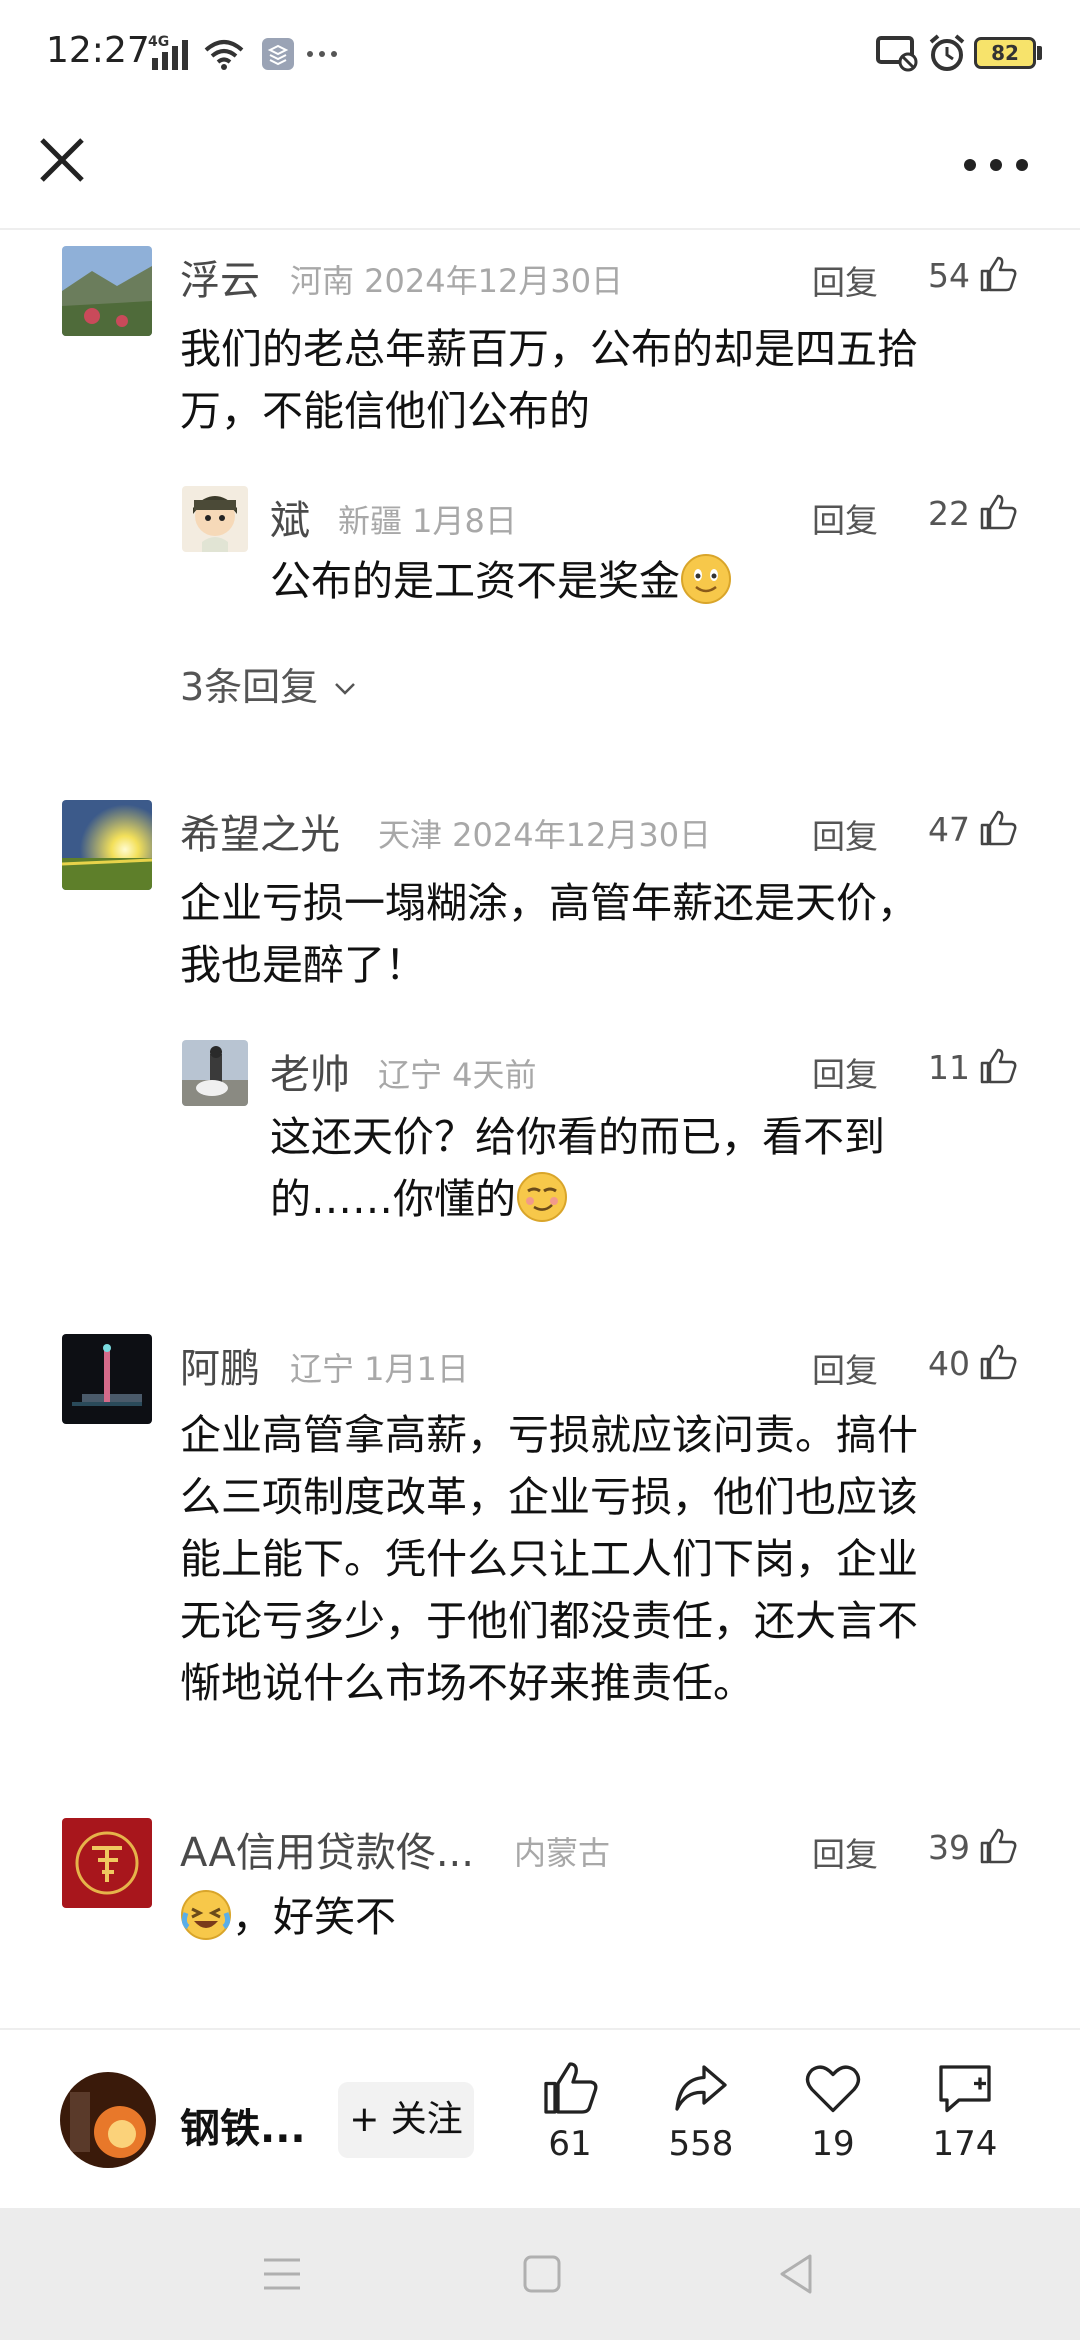 The image size is (1080, 2340). I want to click on share-arrow-icon, so click(701, 2088).